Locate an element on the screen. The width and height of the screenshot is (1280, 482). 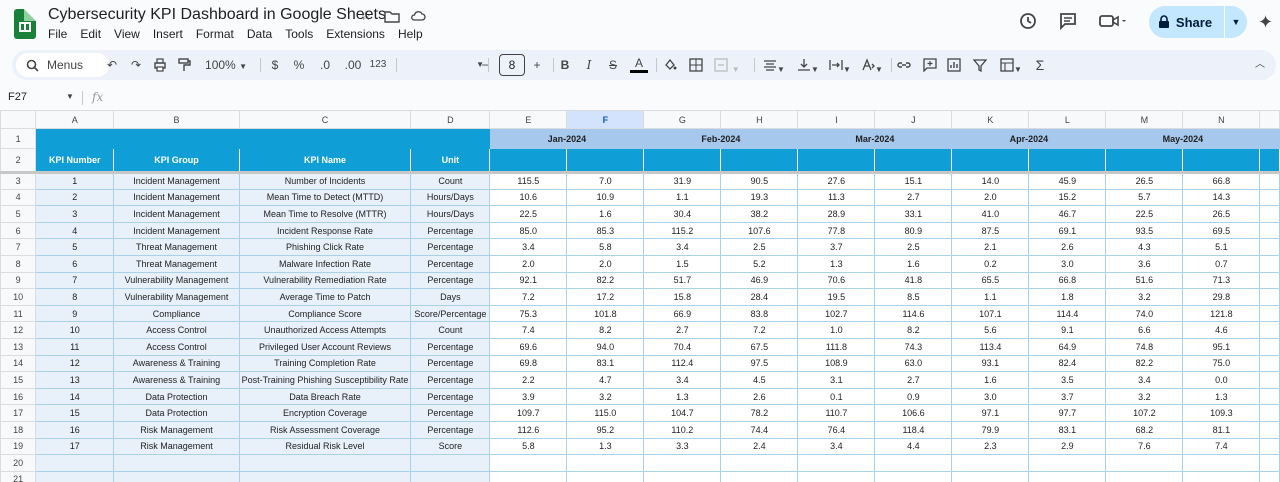
bold-button: B is located at coordinates (565, 65).